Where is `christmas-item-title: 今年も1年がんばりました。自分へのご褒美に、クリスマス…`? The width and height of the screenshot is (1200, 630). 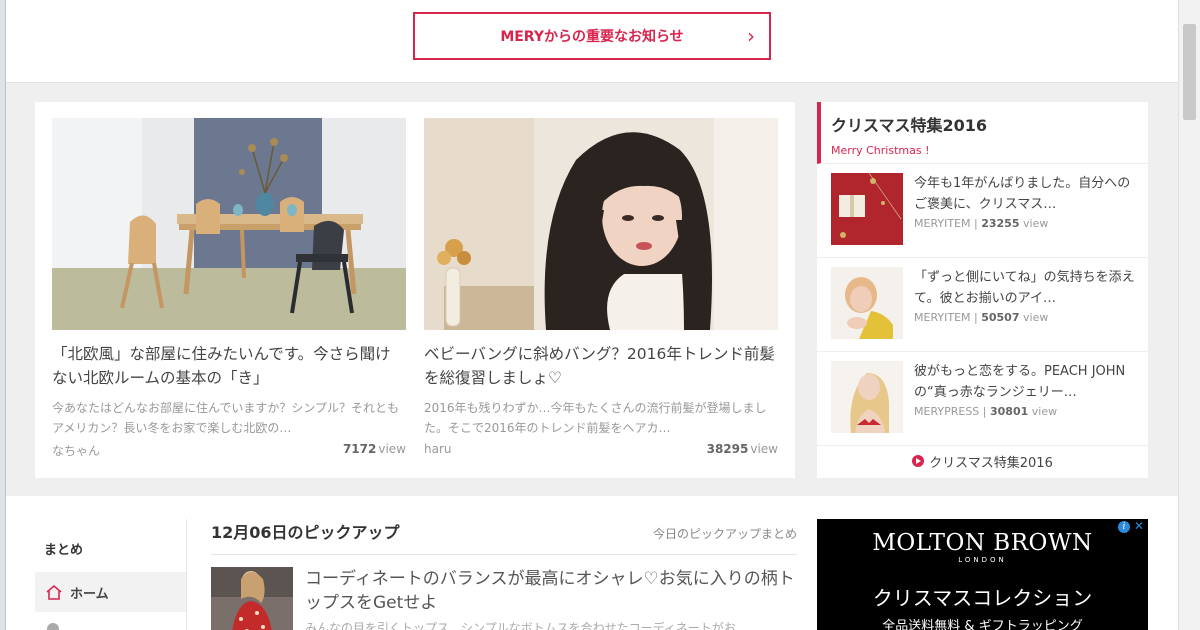 christmas-item-title: 今年も1年がんばりました。自分へのご褒美に、クリスマス… is located at coordinates (1026, 194).